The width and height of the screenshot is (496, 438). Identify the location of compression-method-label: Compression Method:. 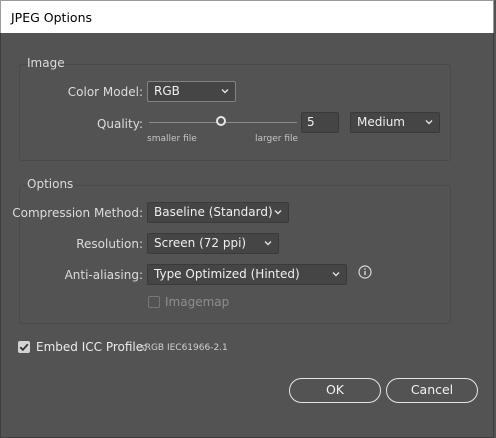
(77, 213).